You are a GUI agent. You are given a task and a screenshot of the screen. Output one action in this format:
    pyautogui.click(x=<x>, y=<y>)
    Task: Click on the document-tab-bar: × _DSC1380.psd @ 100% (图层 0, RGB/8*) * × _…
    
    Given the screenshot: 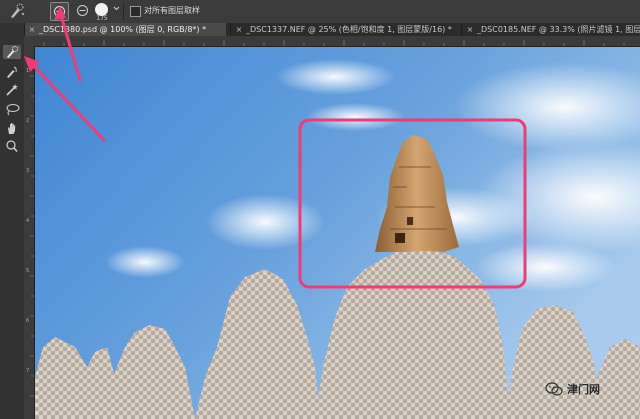 What is the action you would take?
    pyautogui.click(x=332, y=29)
    